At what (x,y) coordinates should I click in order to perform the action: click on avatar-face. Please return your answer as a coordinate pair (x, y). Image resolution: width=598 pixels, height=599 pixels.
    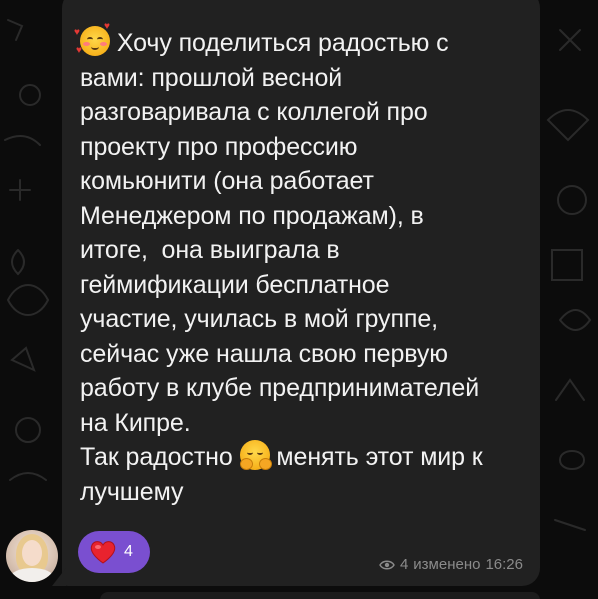
    Looking at the image, I should click on (32, 553).